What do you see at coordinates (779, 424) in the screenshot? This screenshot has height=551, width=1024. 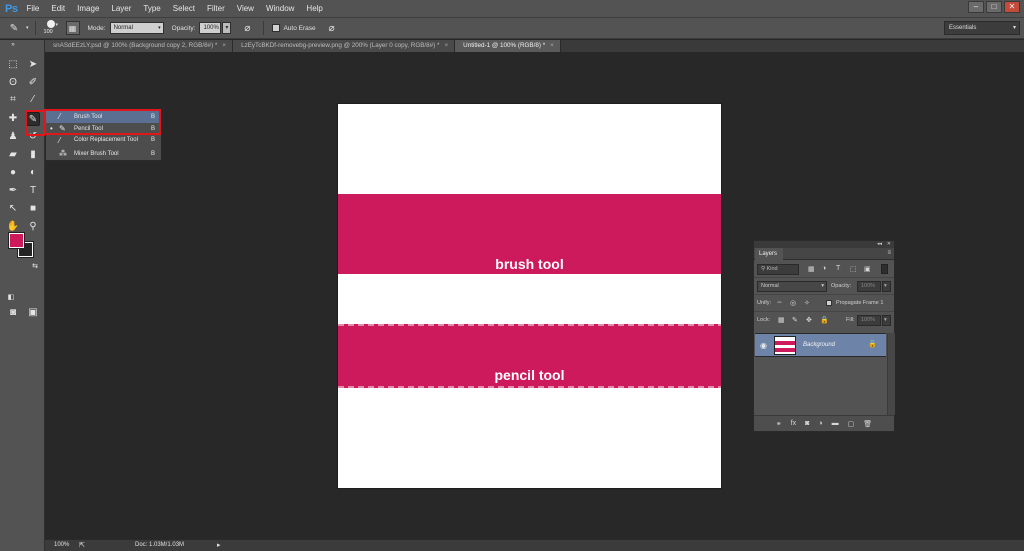 I see `link-layers-icon: ⚭` at bounding box center [779, 424].